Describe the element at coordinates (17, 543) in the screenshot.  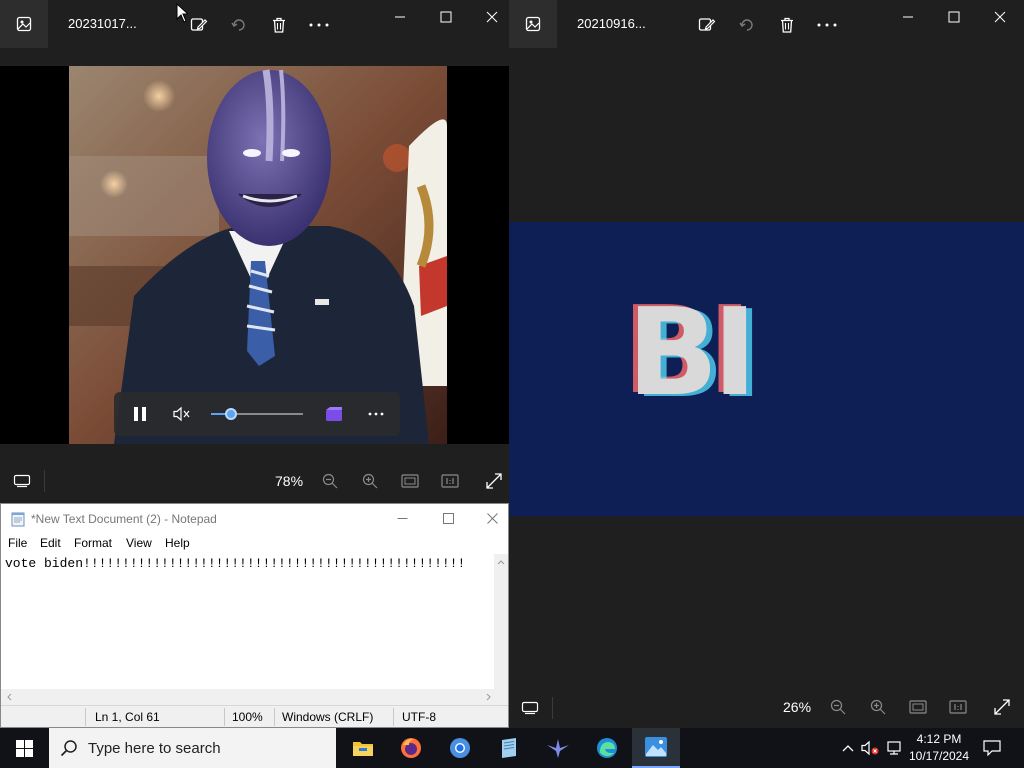
I see `menu-file: File` at that location.